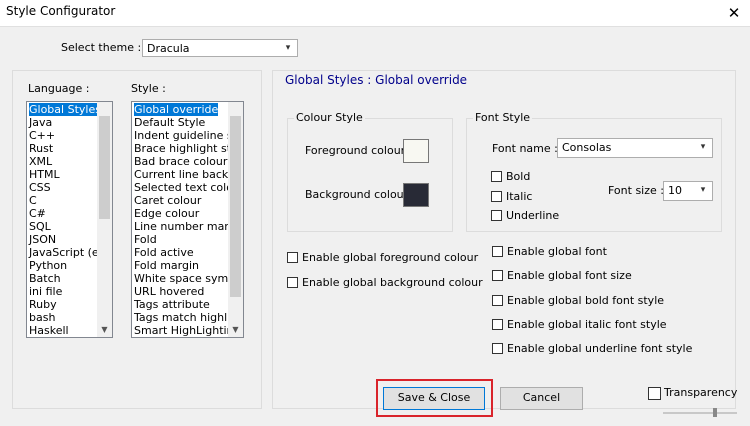  I want to click on enable-global-bg-label: Enable global background colour, so click(392, 282).